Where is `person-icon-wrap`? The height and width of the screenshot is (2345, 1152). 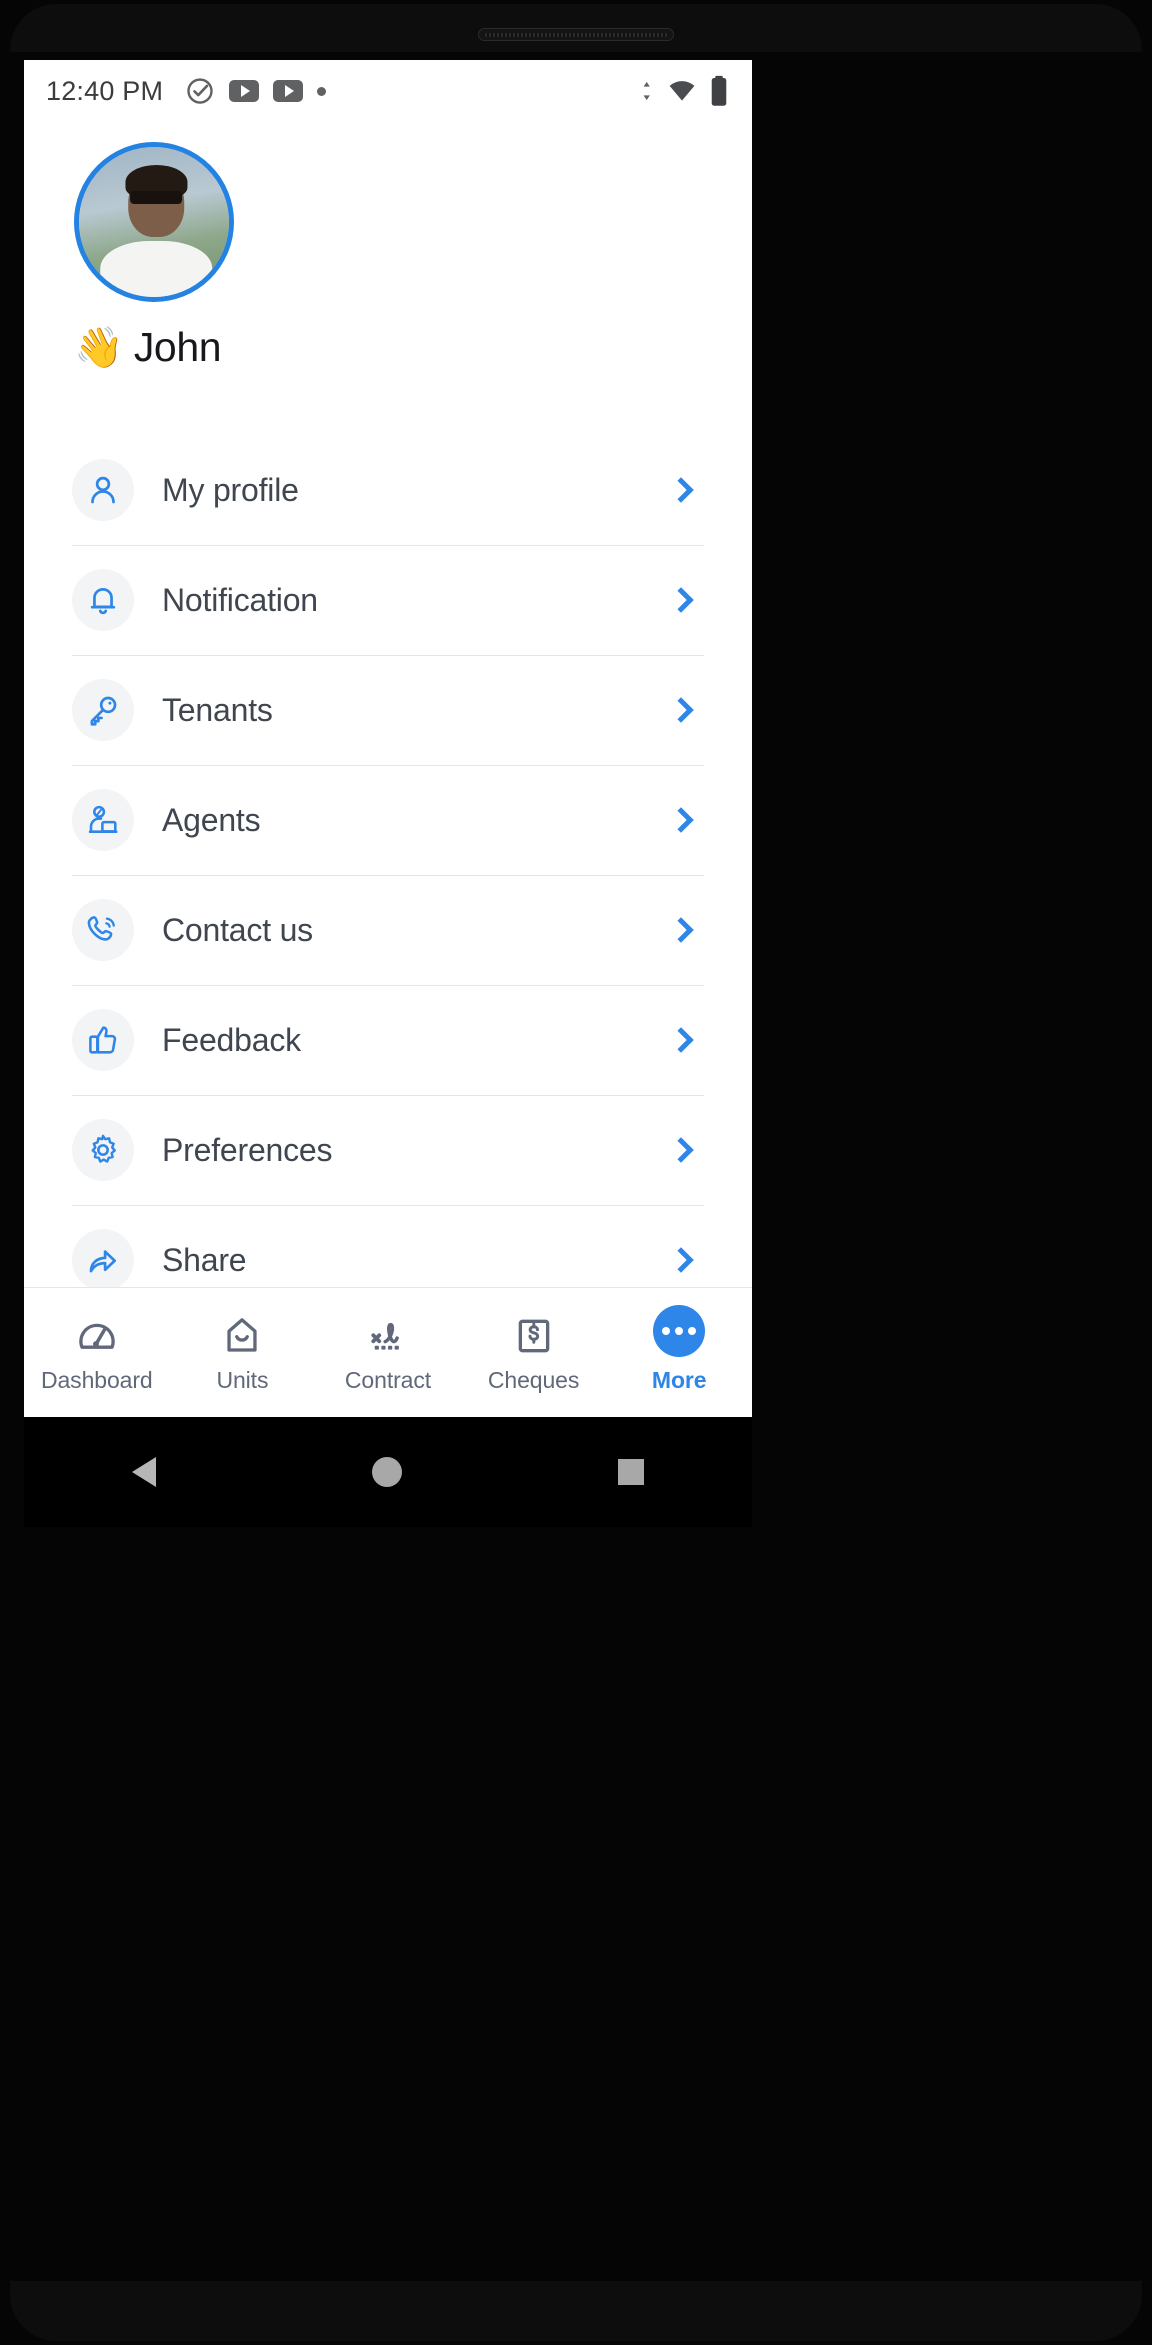 person-icon-wrap is located at coordinates (103, 490).